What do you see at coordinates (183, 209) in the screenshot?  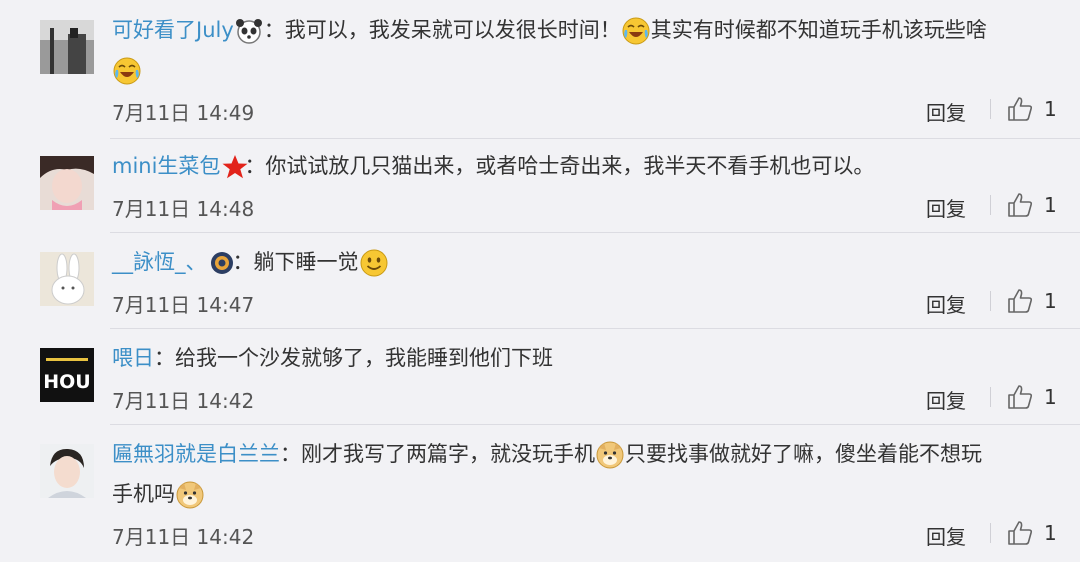 I see `comment-timestamp: 7月11日 14:48` at bounding box center [183, 209].